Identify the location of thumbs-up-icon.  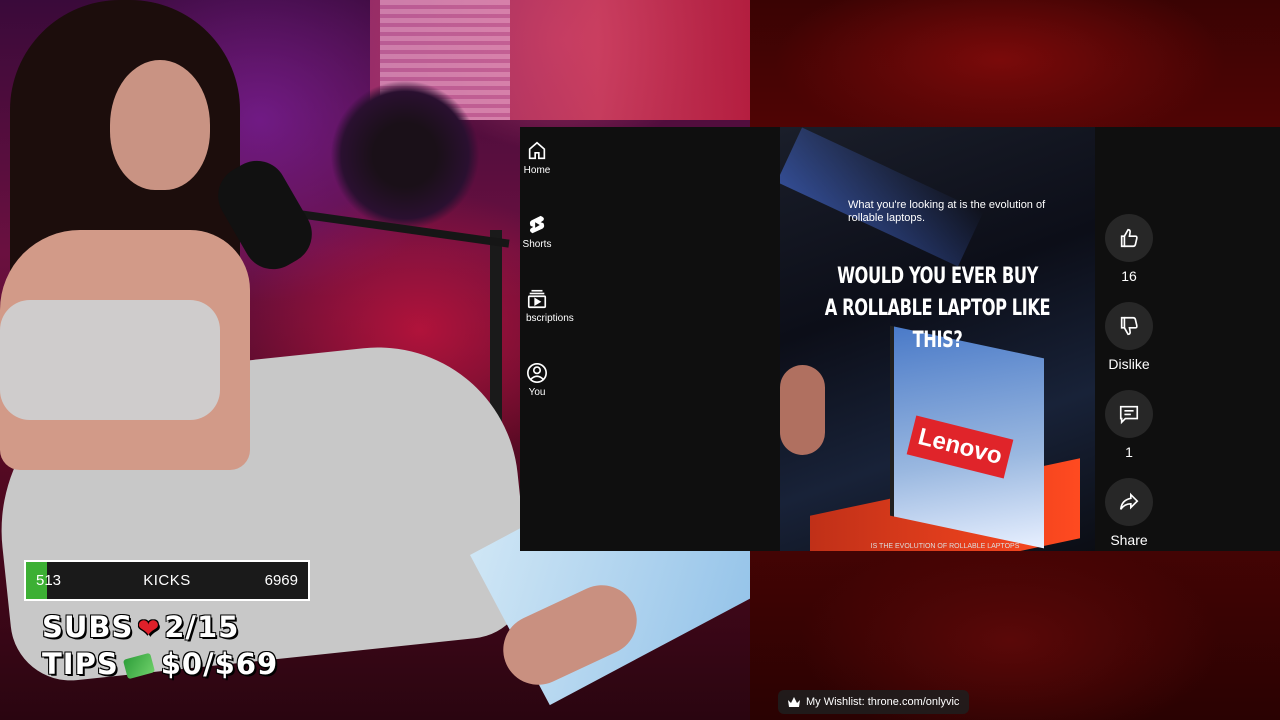
(1129, 238).